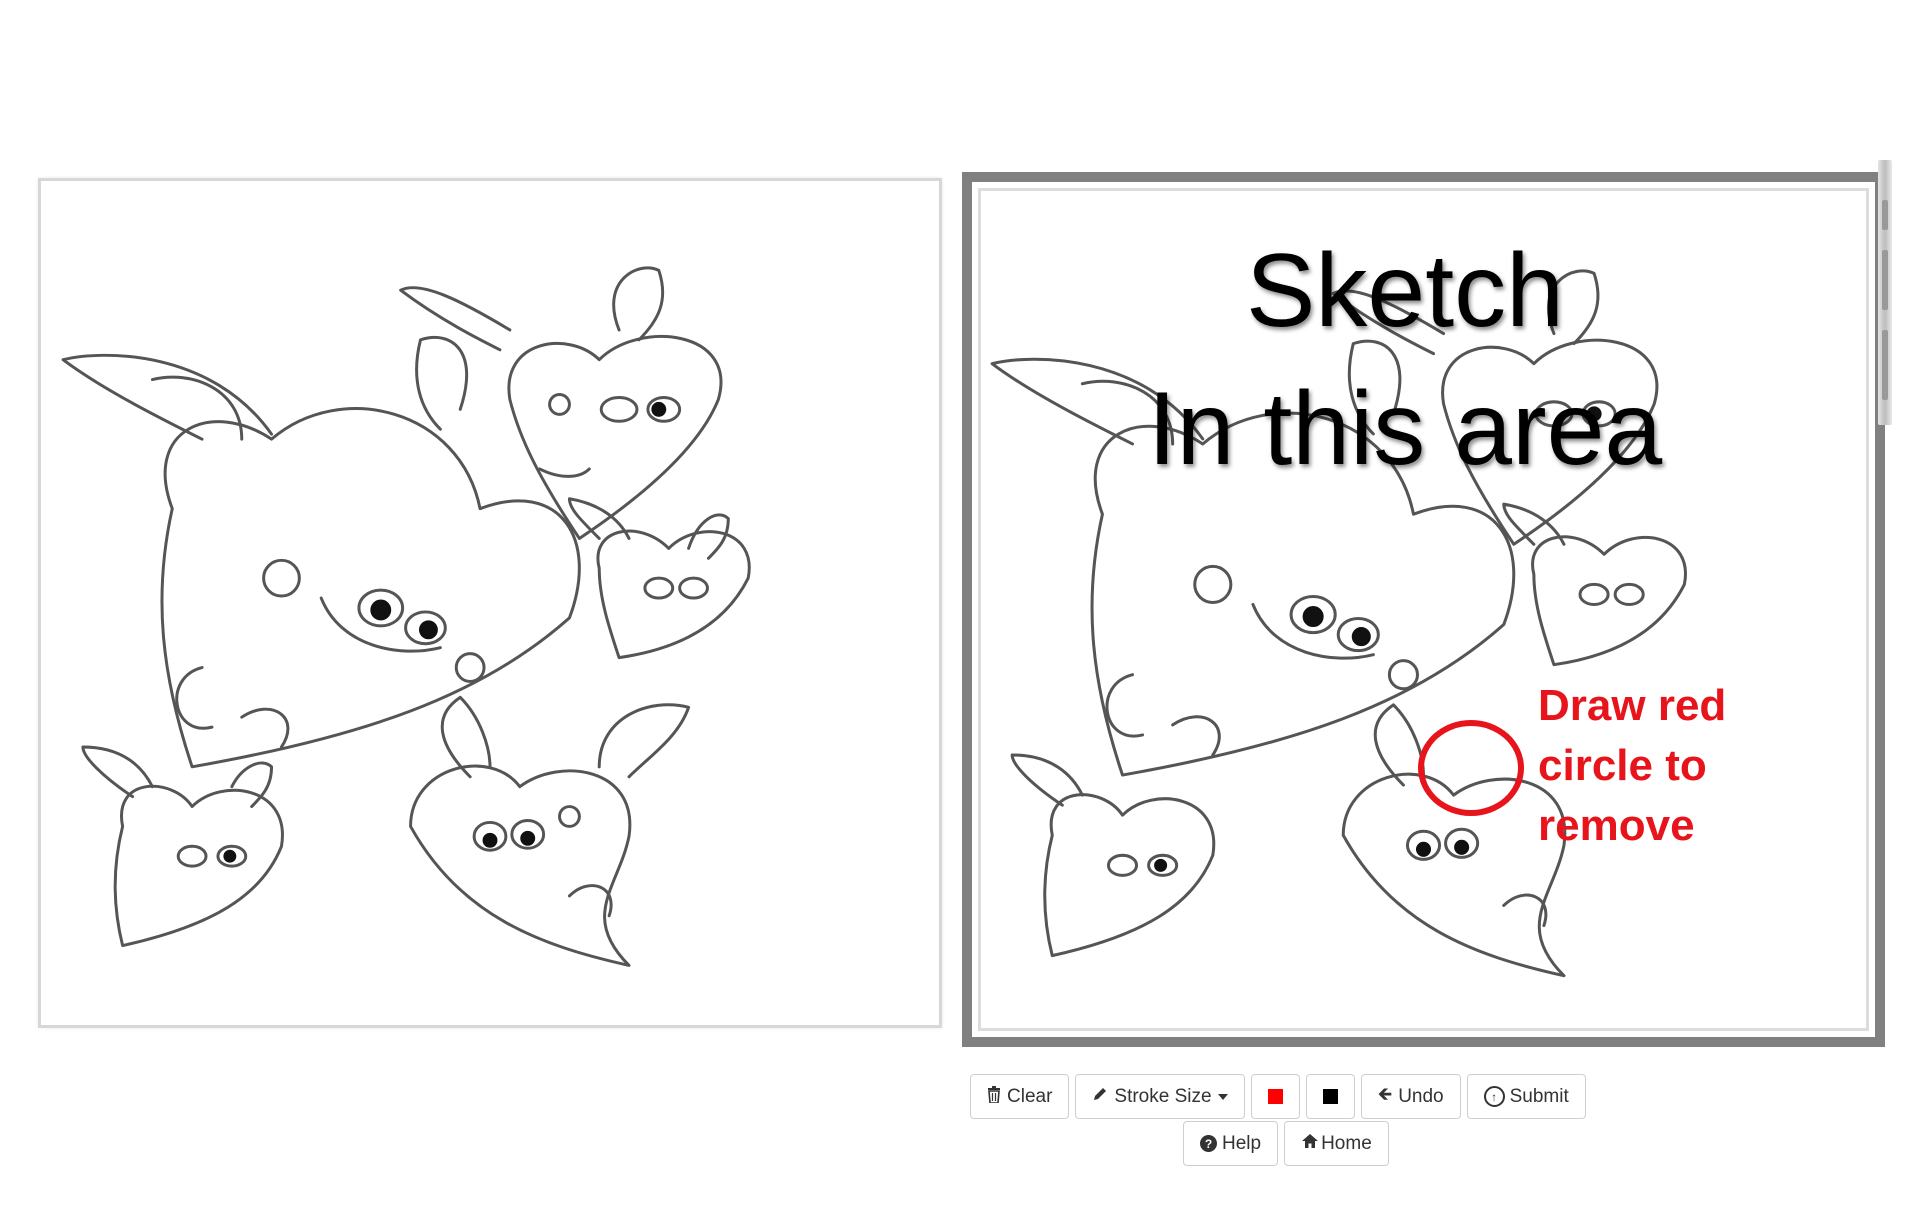 The image size is (1932, 1214). I want to click on black-swatch, so click(1330, 1096).